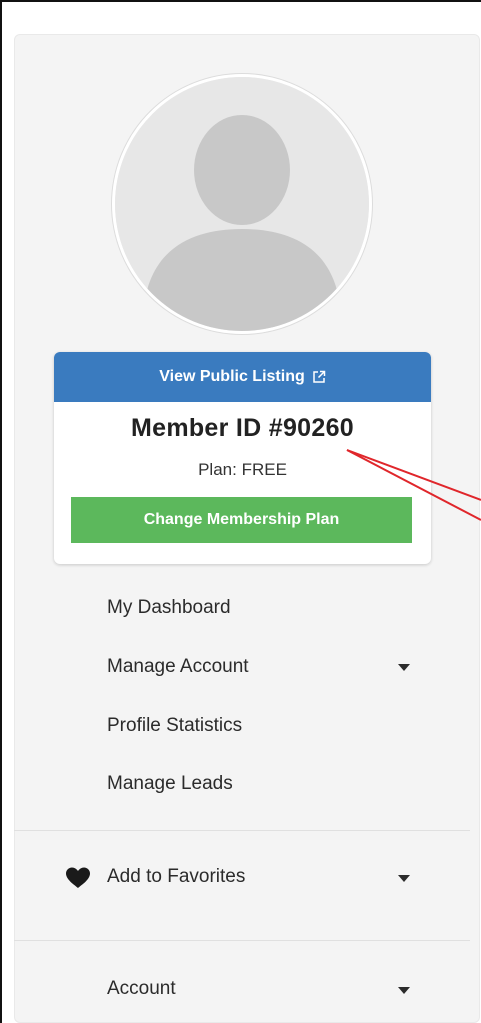 The height and width of the screenshot is (1023, 481). What do you see at coordinates (176, 877) in the screenshot?
I see `add-to-favorites-button: Add to Favorites` at bounding box center [176, 877].